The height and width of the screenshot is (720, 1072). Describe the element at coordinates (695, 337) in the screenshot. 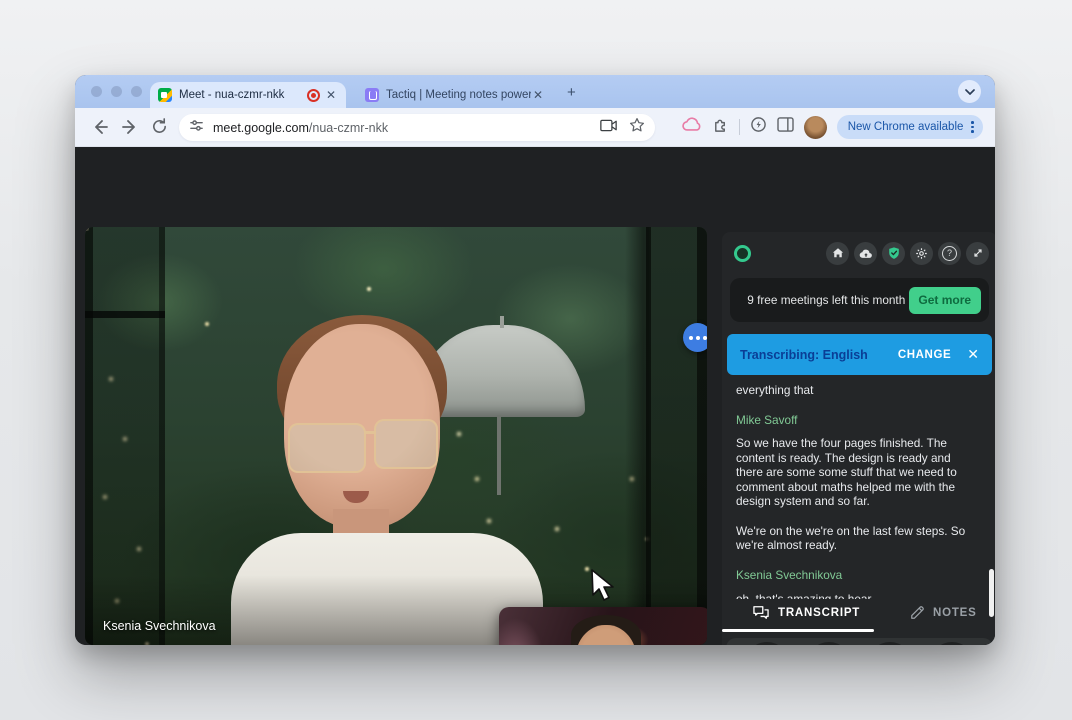

I see `chat-notification-bubble` at that location.